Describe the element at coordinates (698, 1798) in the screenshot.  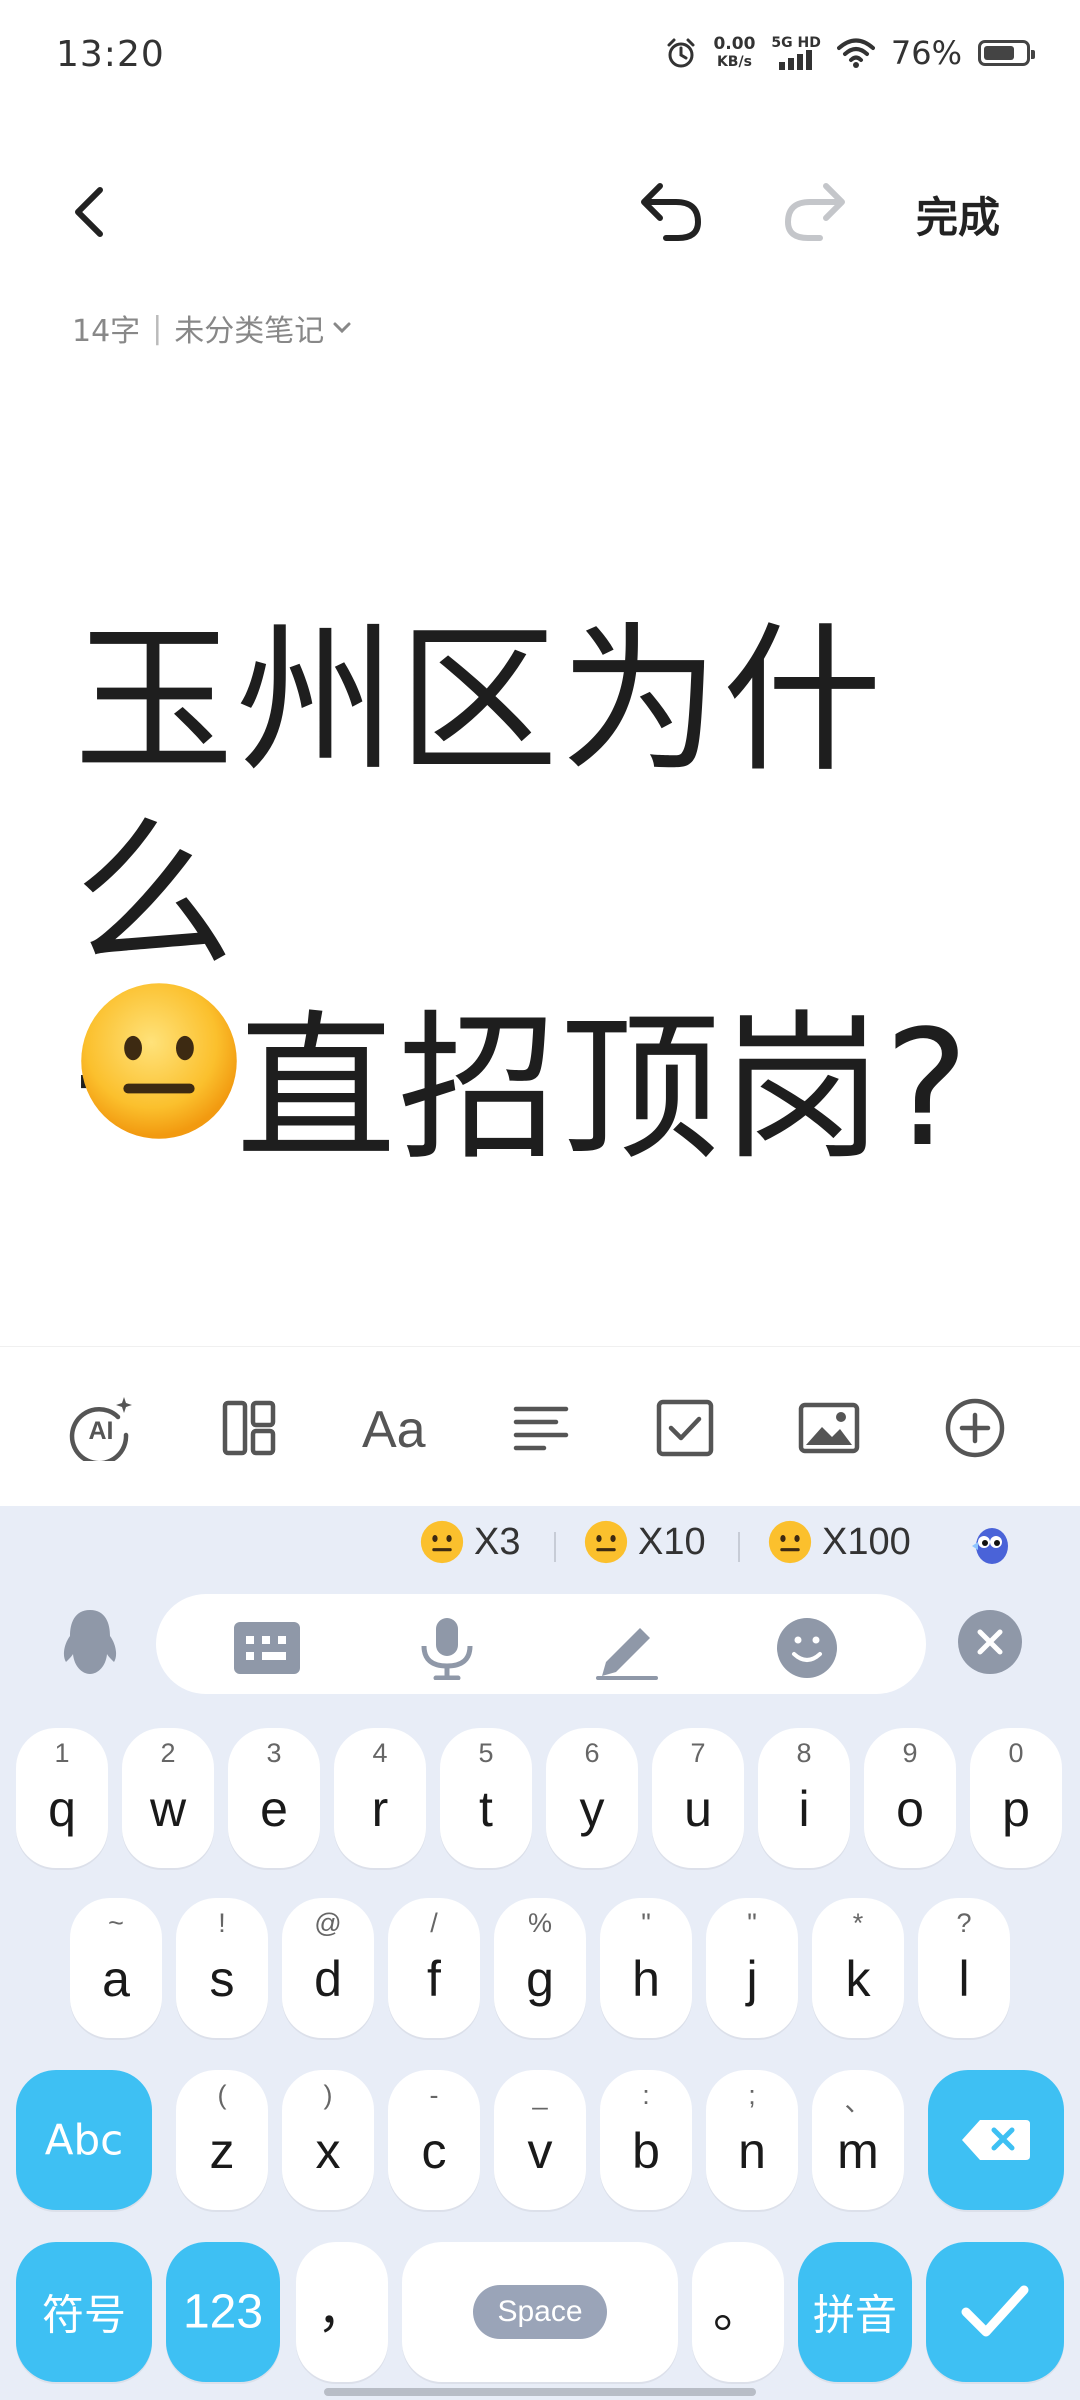
I see `key-u: 7u` at that location.